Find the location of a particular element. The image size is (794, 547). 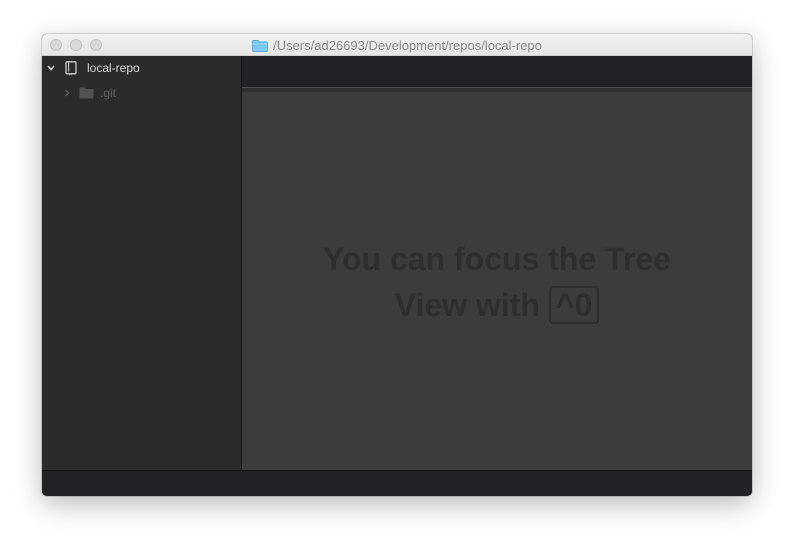

background-tip: You can focus the Tree View with ^0 is located at coordinates (497, 282).